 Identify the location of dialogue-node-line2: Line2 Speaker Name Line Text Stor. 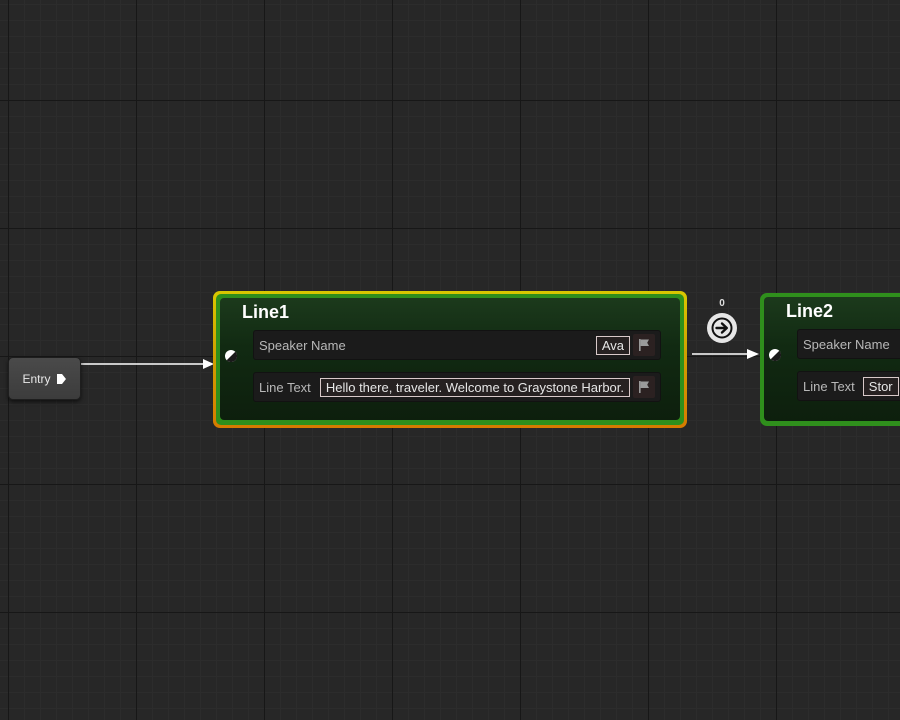
(830, 359).